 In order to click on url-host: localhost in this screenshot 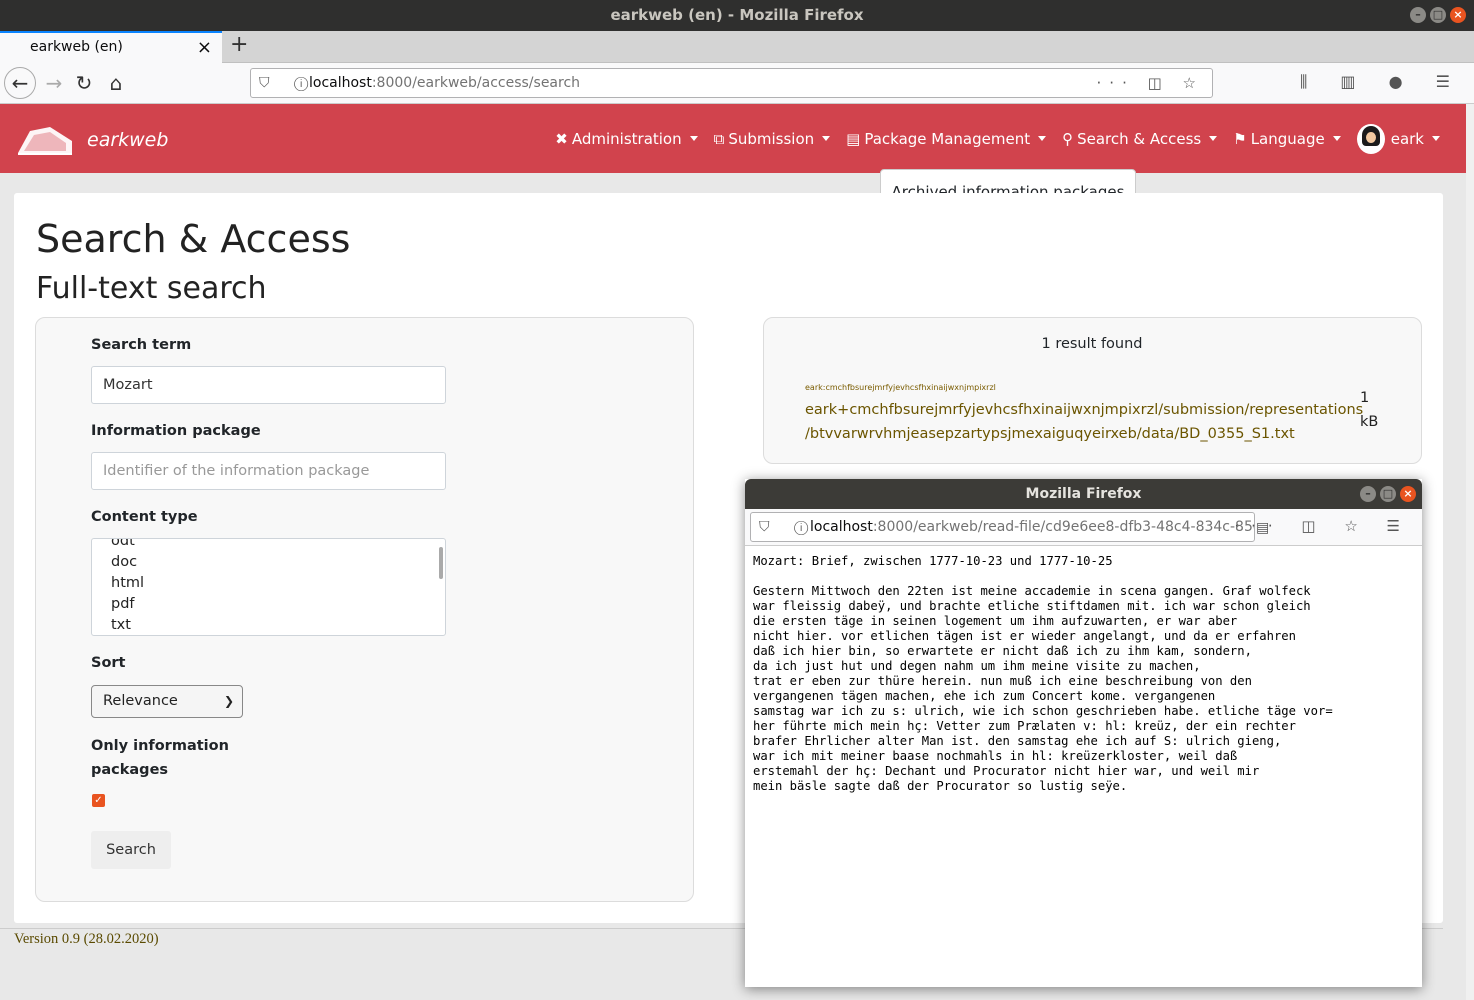, I will do `click(340, 83)`.